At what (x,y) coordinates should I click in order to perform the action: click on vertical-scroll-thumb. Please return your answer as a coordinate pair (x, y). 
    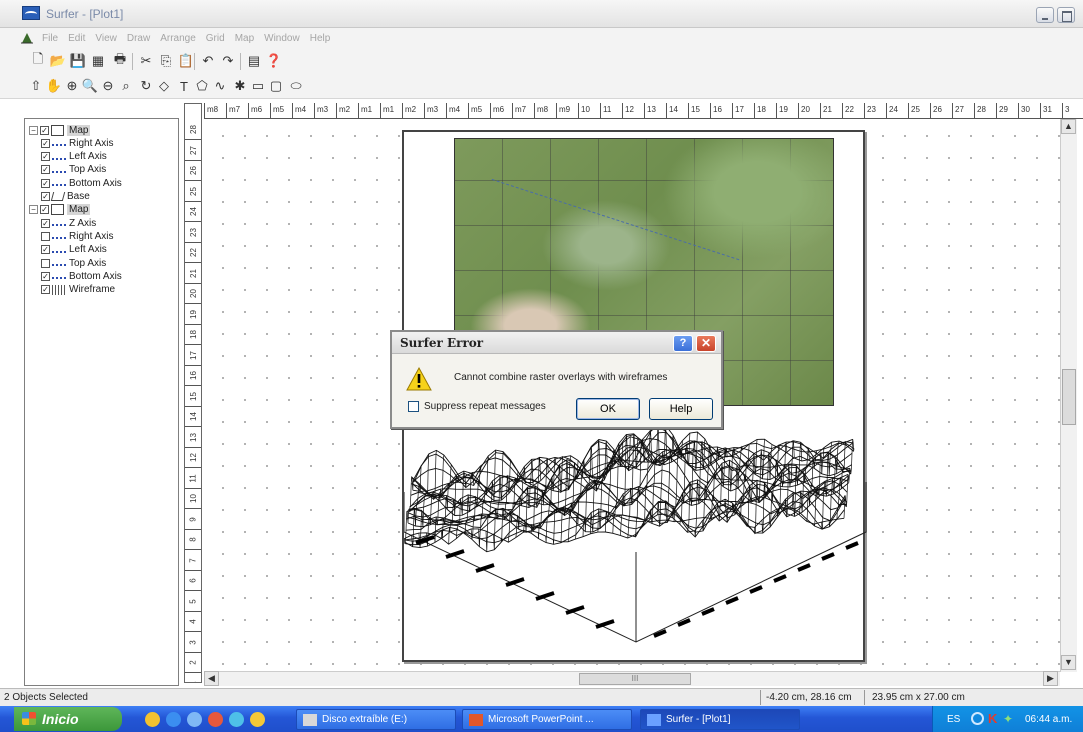
    Looking at the image, I should click on (1069, 397).